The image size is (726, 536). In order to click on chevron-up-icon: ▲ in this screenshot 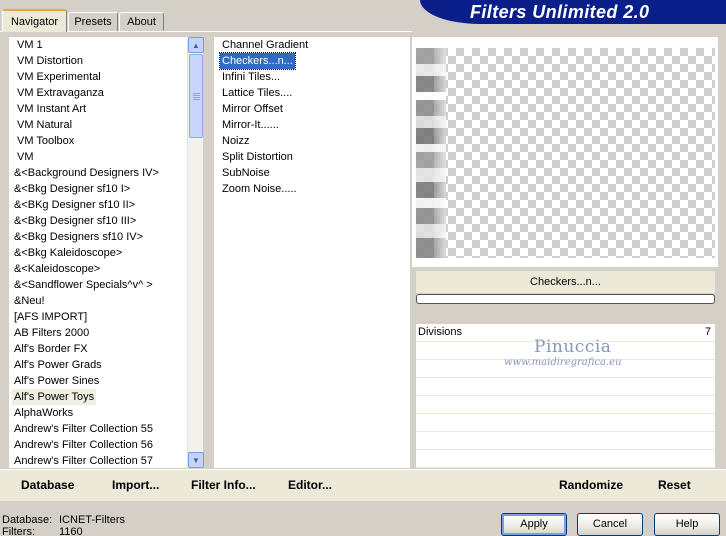, I will do `click(196, 45)`.